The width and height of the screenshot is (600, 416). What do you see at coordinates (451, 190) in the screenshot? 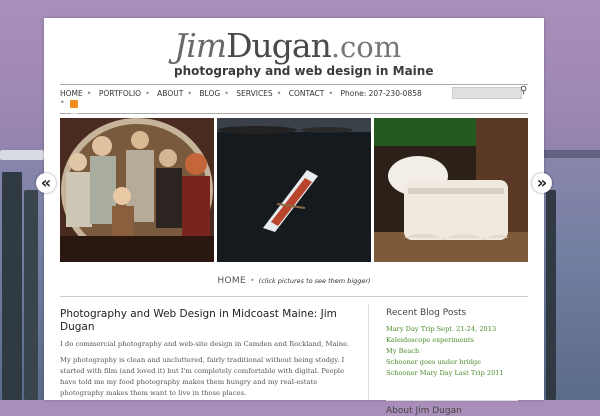
I see `slide-crib-photo` at bounding box center [451, 190].